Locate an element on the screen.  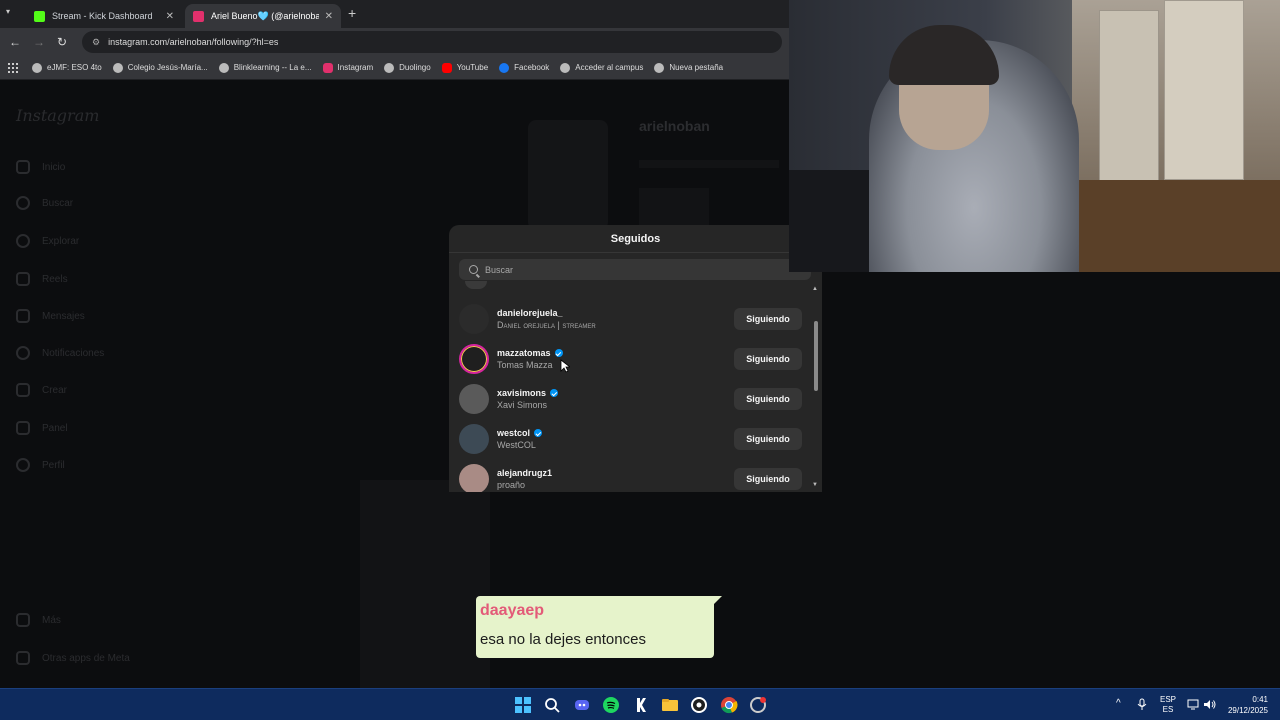
windows-taskbar: ^ ESP ES 0:41 29/12/2025 is located at coordinates (640, 704).